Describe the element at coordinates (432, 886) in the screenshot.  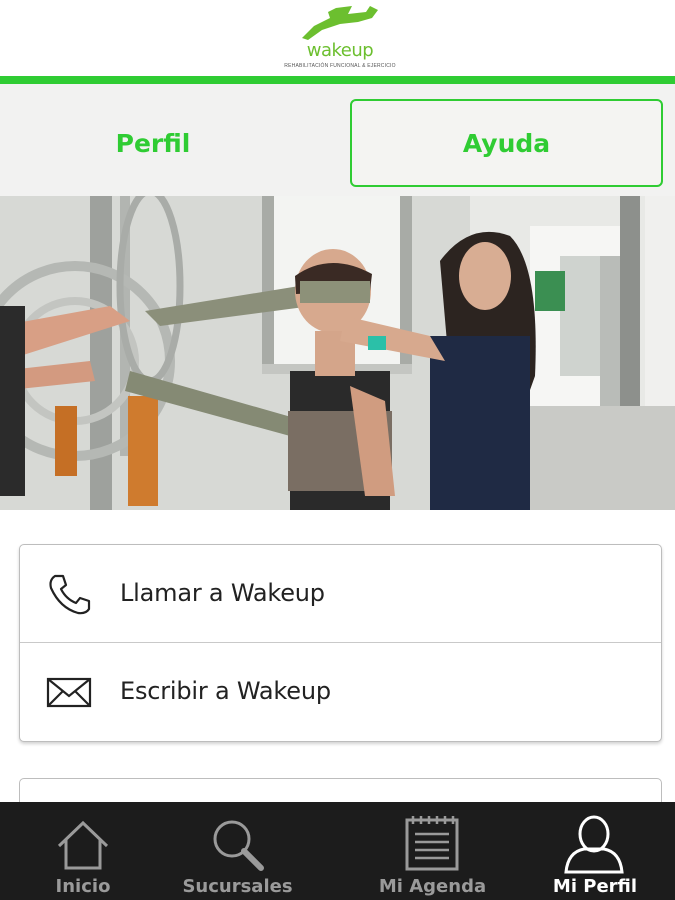
I see `nav-mi-agenda-label: Mi Agenda` at that location.